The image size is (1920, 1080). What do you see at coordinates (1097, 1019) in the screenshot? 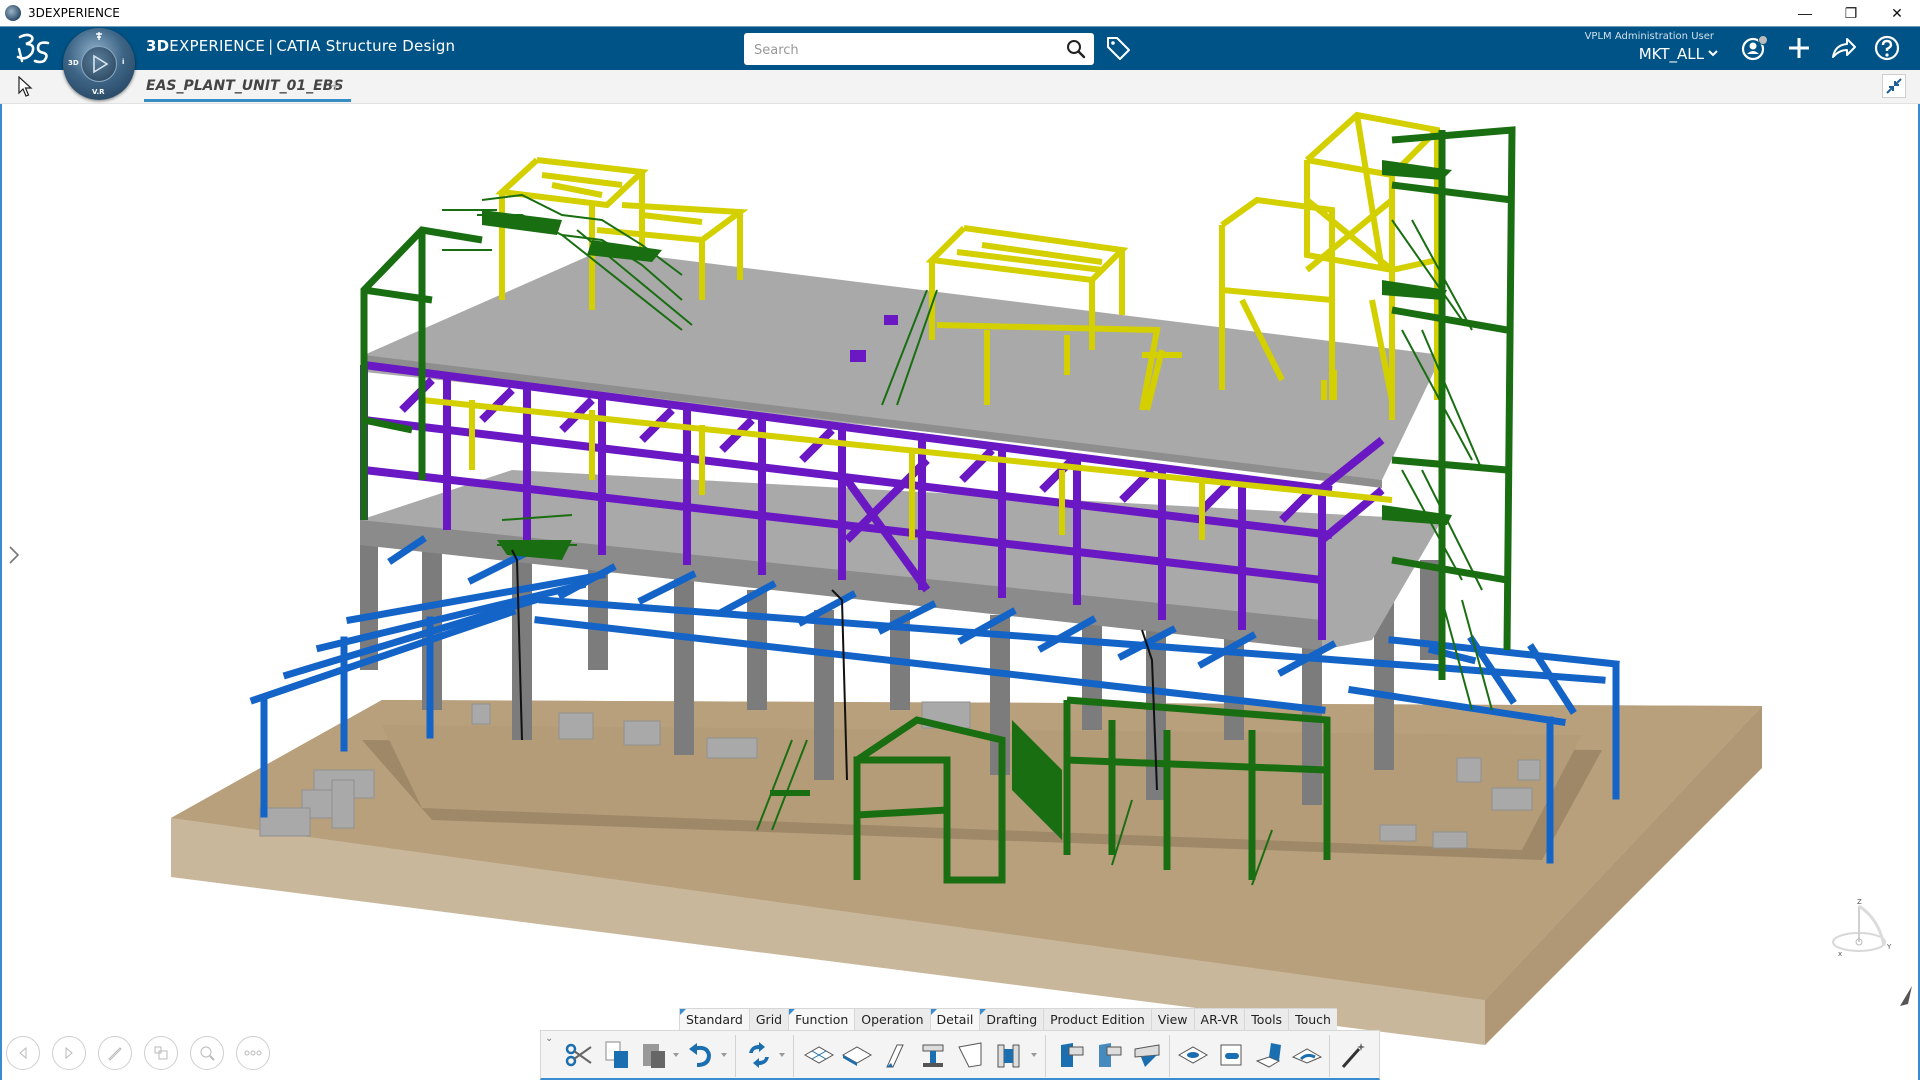
I see `action-tab-product-edition: Product Edition` at bounding box center [1097, 1019].